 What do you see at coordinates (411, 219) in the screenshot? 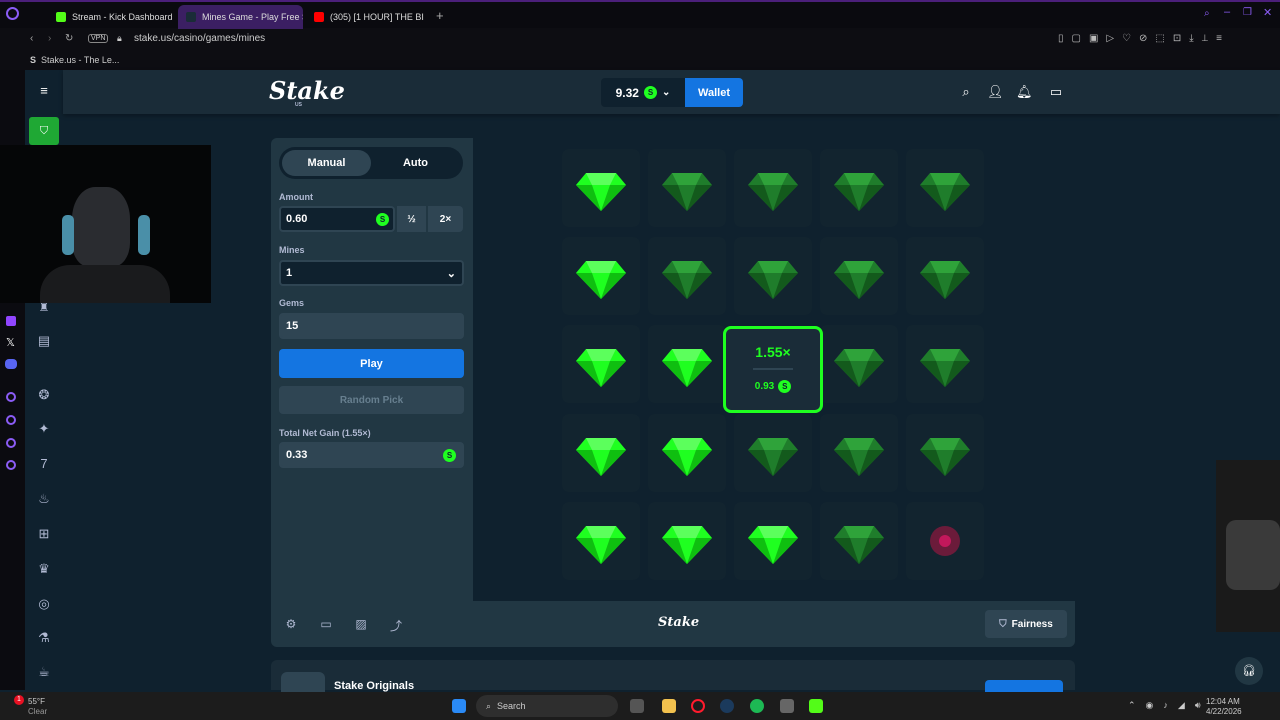
I see `half-button: ½` at bounding box center [411, 219].